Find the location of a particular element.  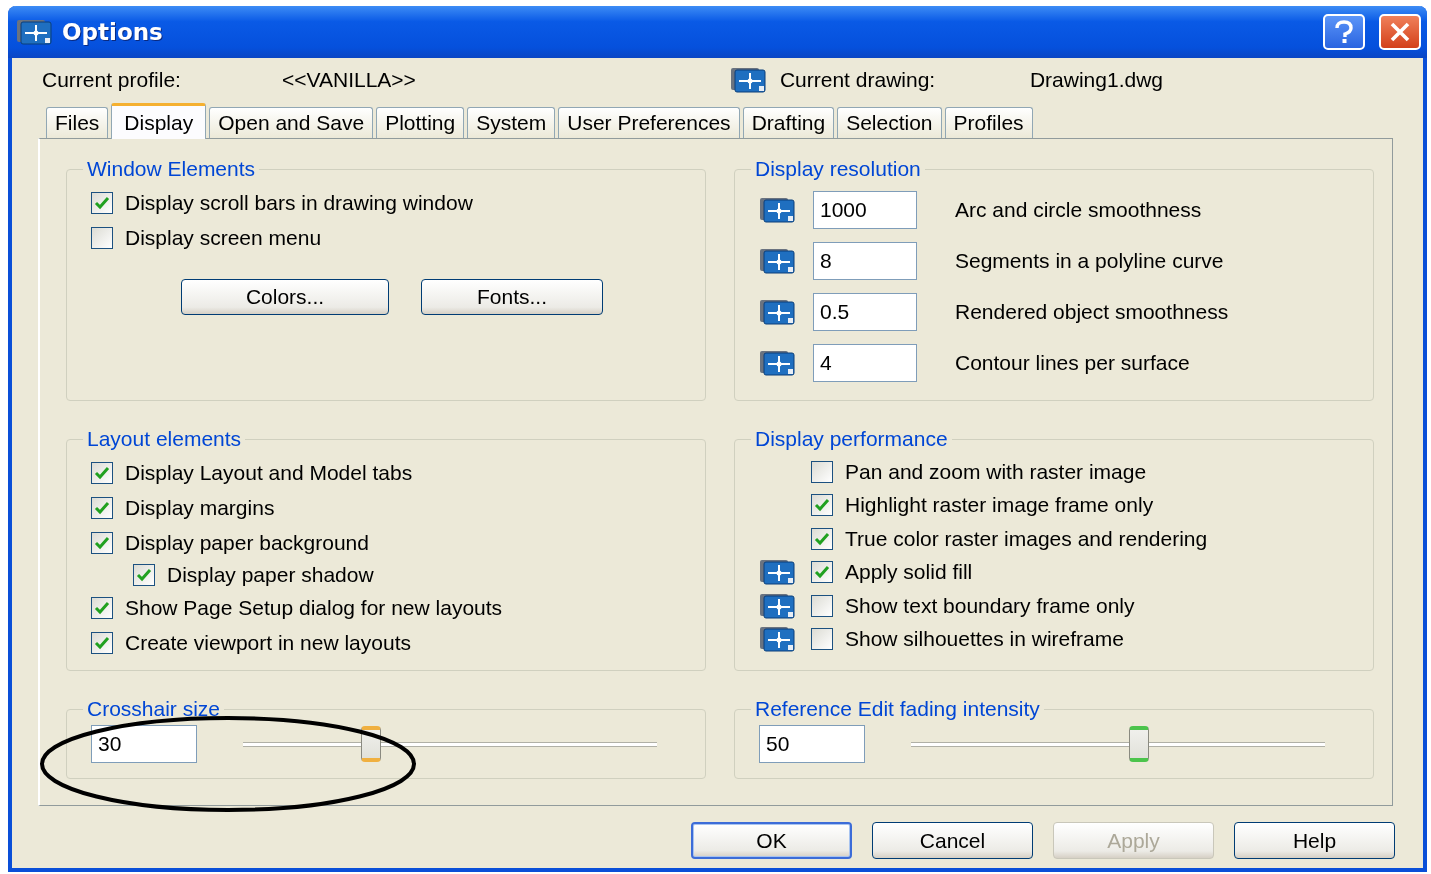

checkbox-label: Display margins is located at coordinates (200, 507).